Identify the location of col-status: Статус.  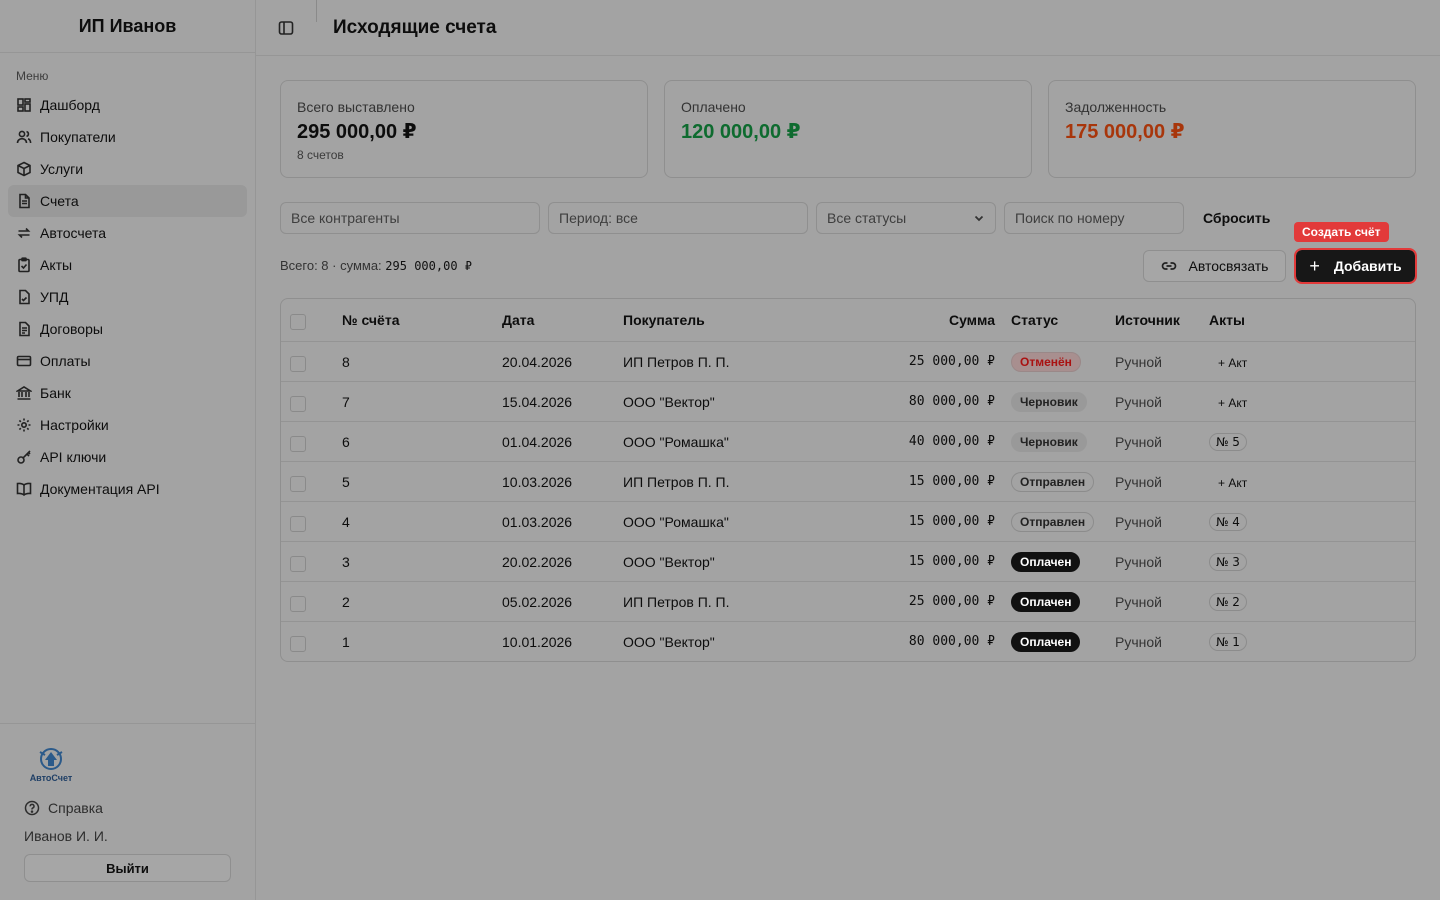
(1055, 320).